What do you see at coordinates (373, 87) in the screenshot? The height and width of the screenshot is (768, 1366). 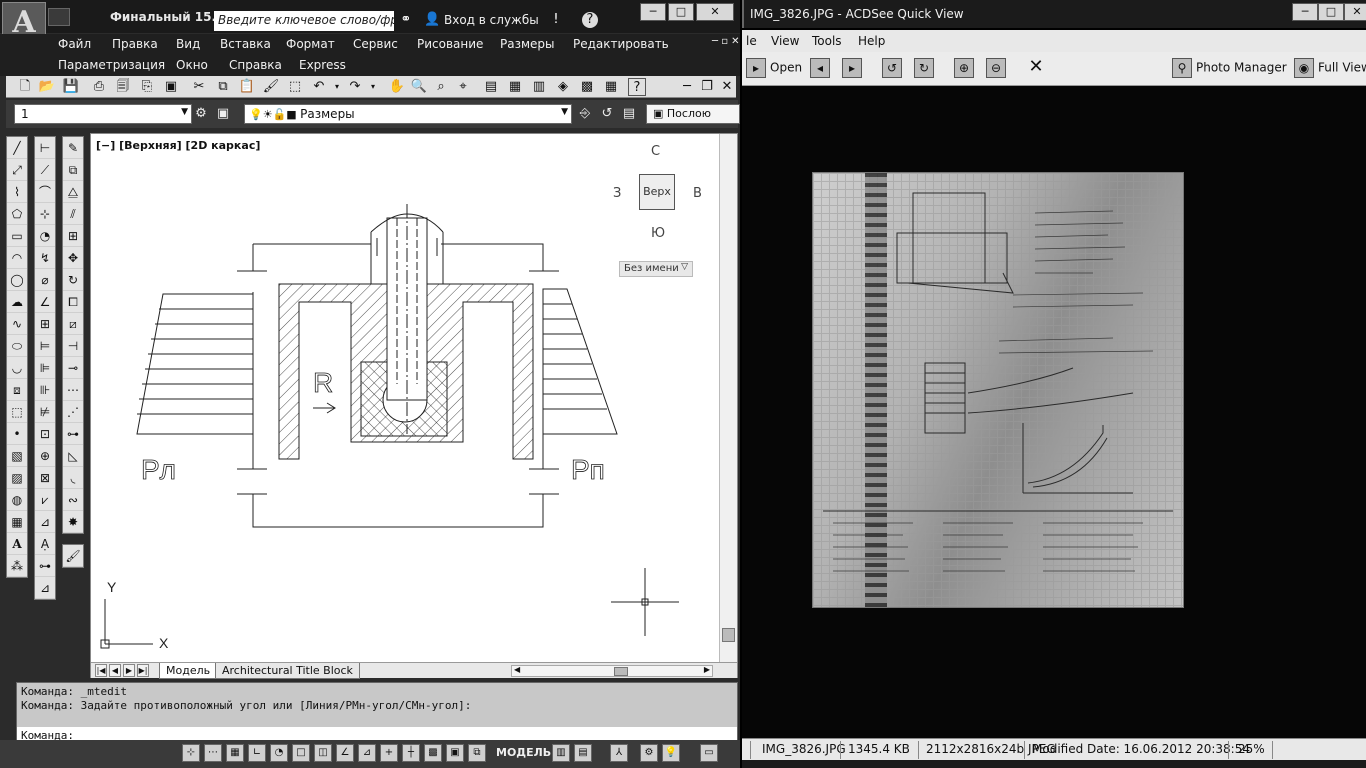 I see `redo-dropdown-icon: ▾` at bounding box center [373, 87].